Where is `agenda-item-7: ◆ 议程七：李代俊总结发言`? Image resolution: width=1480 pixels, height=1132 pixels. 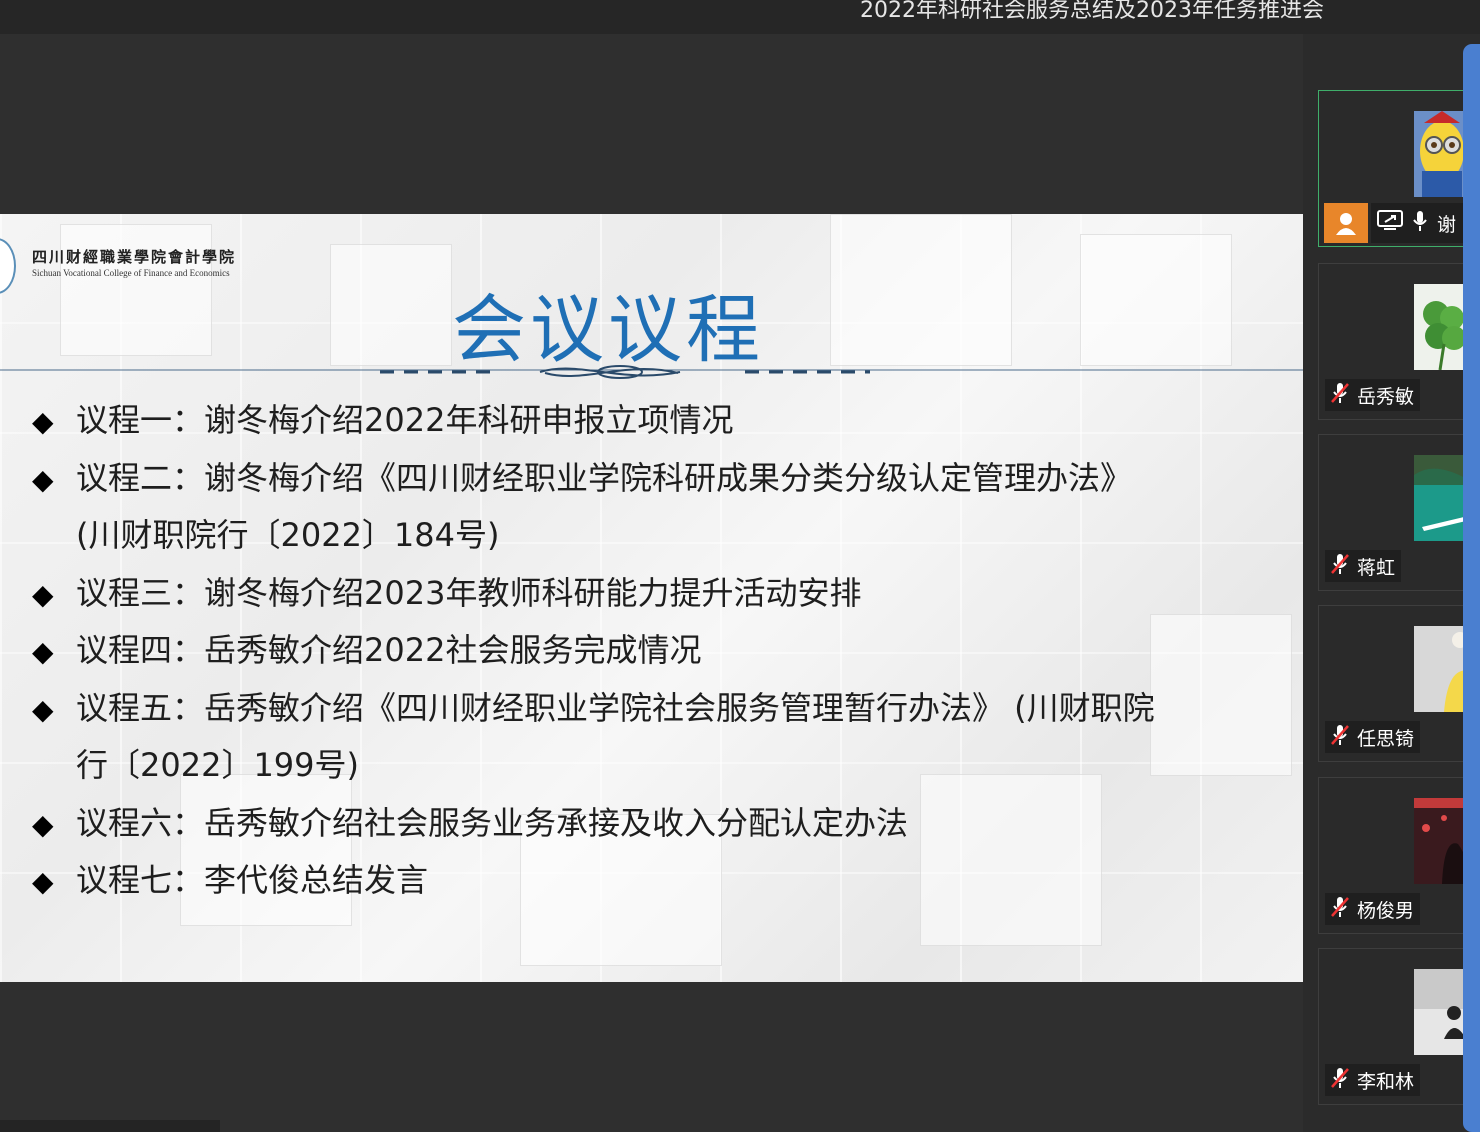 agenda-item-7: ◆ 议程七：李代俊总结发言 is located at coordinates (662, 881).